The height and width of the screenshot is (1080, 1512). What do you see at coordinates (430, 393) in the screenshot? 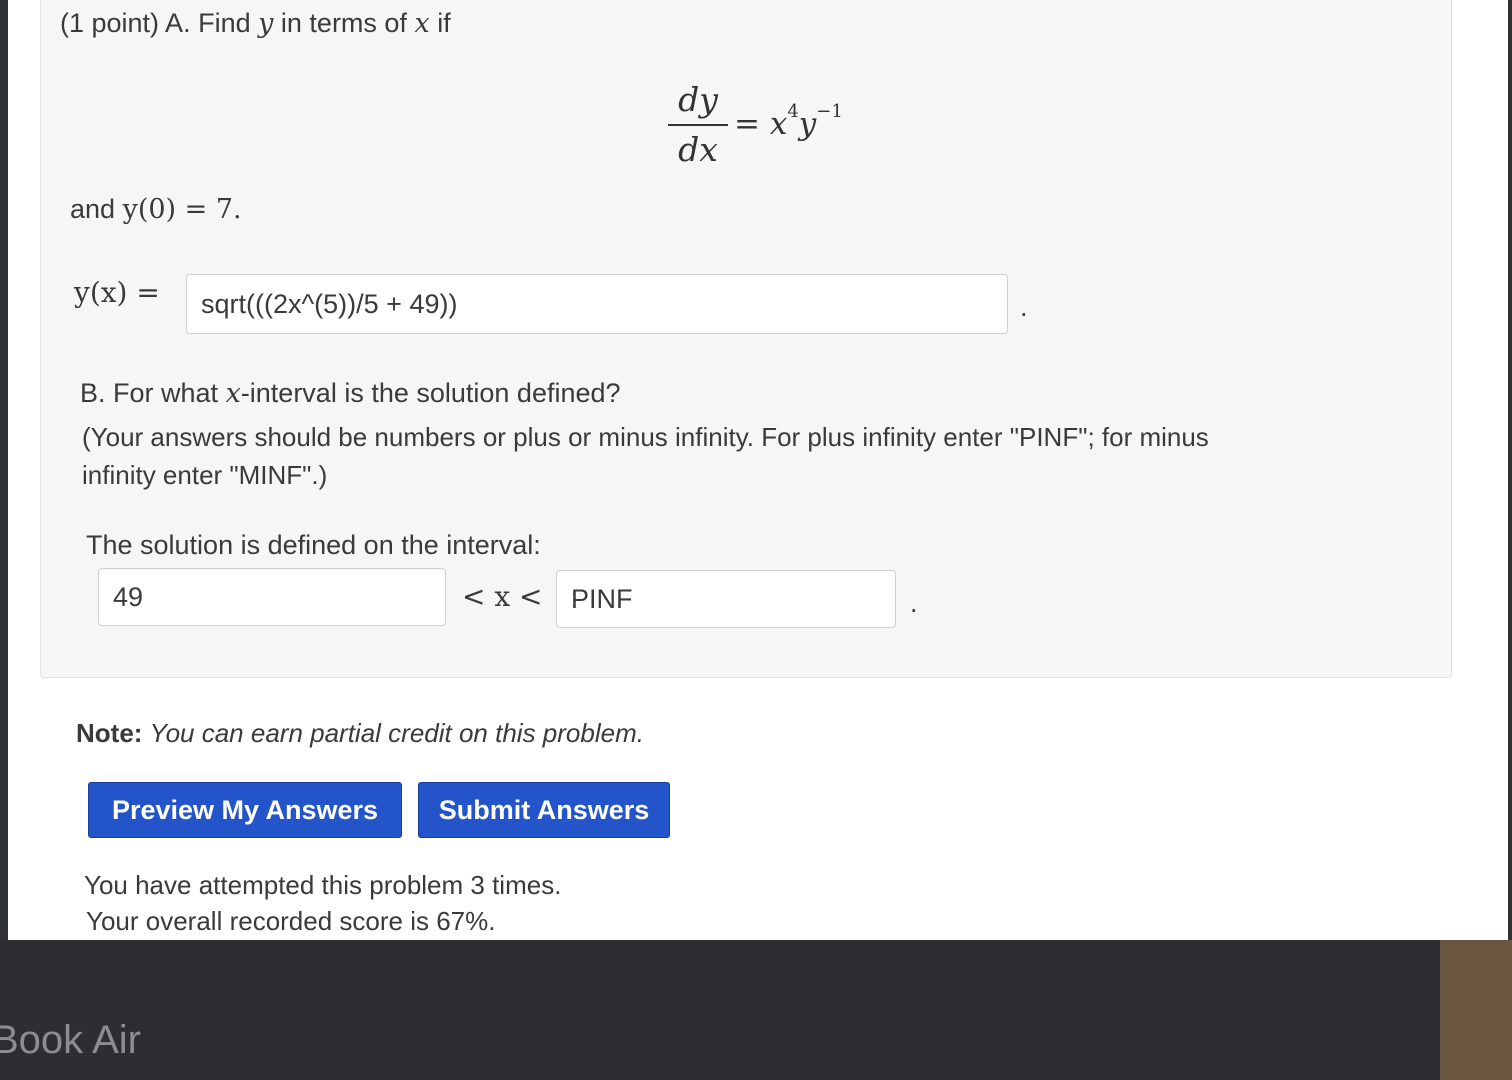
I see `question-suffix: -interval is the solution defined?` at bounding box center [430, 393].